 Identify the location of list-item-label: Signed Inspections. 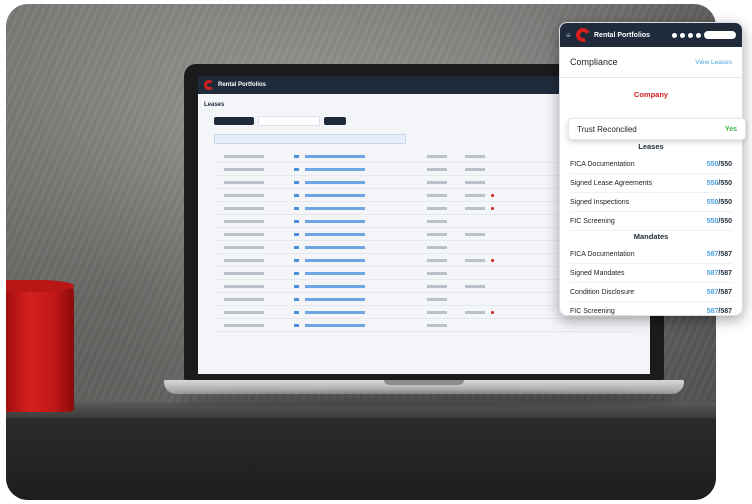
(600, 202).